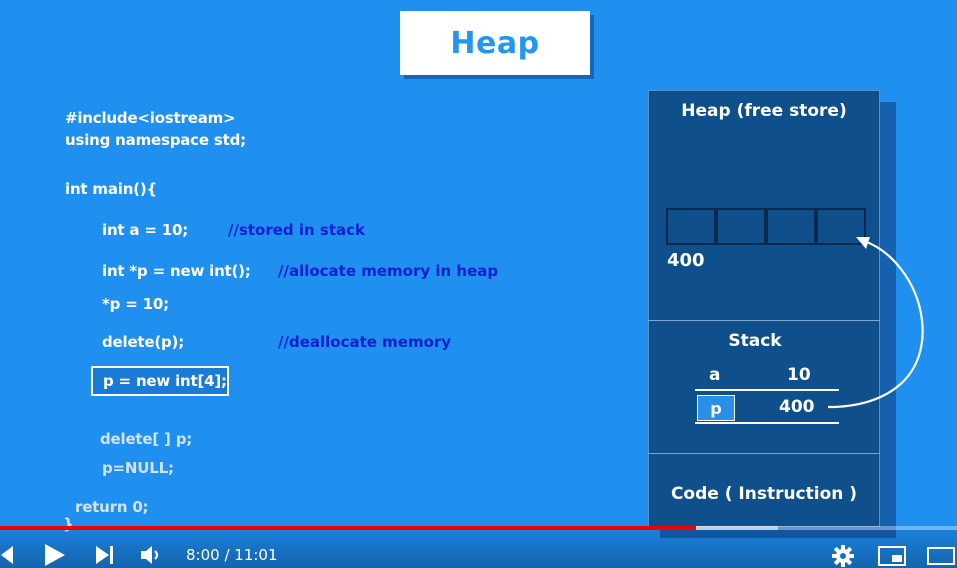 Image resolution: width=957 pixels, height=568 pixels. What do you see at coordinates (365, 342) in the screenshot?
I see `comment-deallocate: //deallocate memory` at bounding box center [365, 342].